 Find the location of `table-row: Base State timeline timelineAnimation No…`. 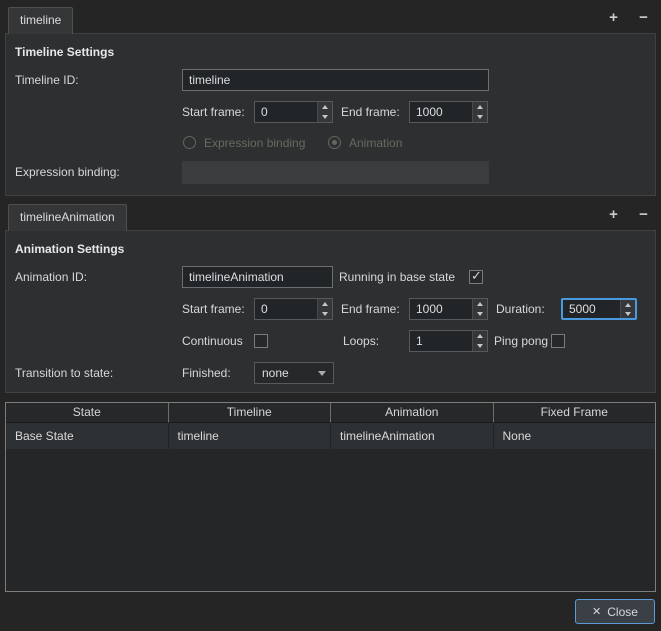

table-row: Base State timeline timelineAnimation No… is located at coordinates (330, 436).